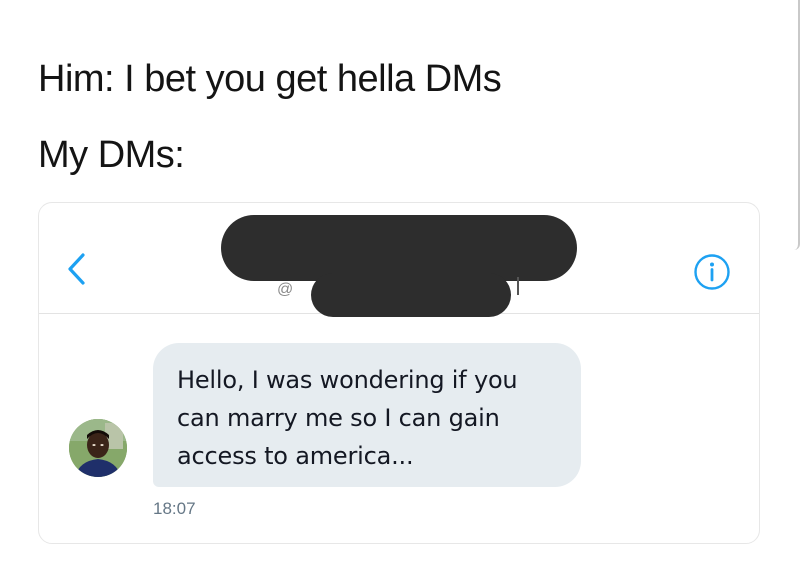  I want to click on sender-avatar, so click(98, 448).